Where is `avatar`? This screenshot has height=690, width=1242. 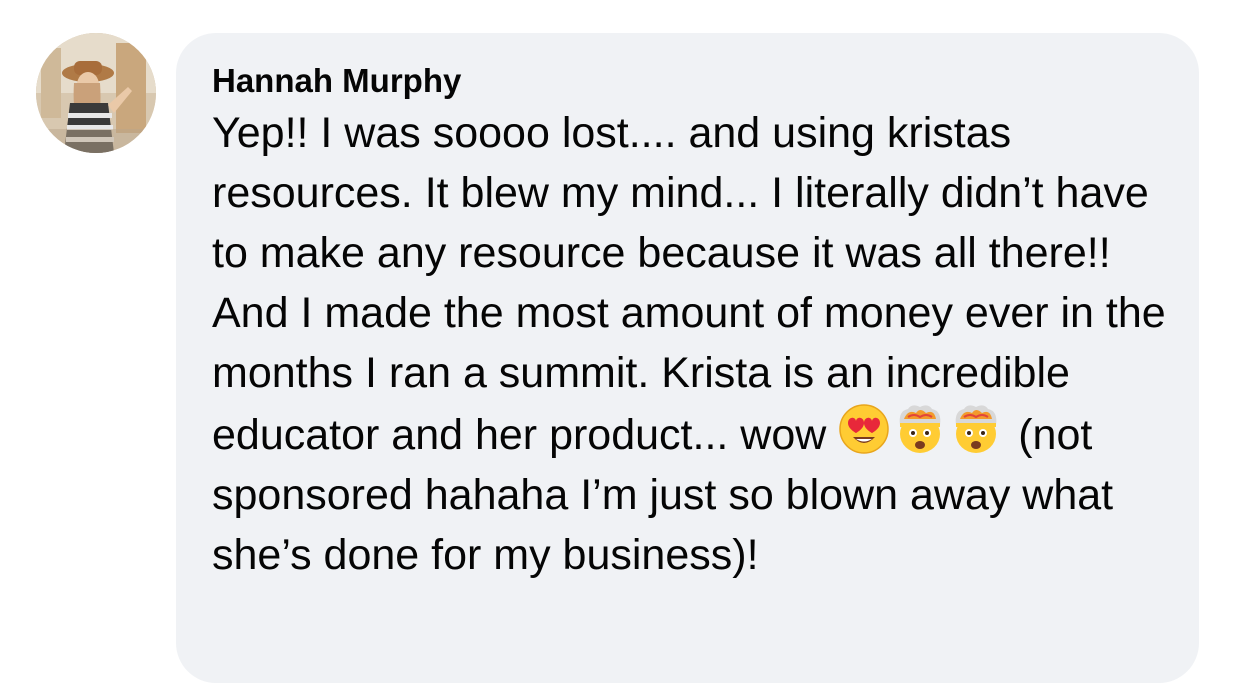
avatar is located at coordinates (96, 93).